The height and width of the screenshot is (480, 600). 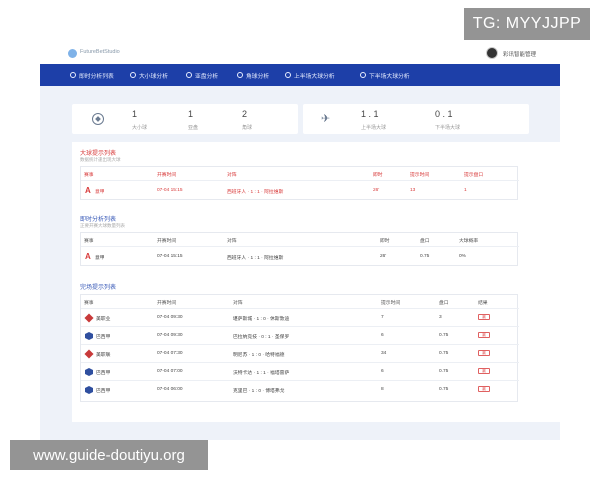 What do you see at coordinates (492, 53) in the screenshot?
I see `avatar` at bounding box center [492, 53].